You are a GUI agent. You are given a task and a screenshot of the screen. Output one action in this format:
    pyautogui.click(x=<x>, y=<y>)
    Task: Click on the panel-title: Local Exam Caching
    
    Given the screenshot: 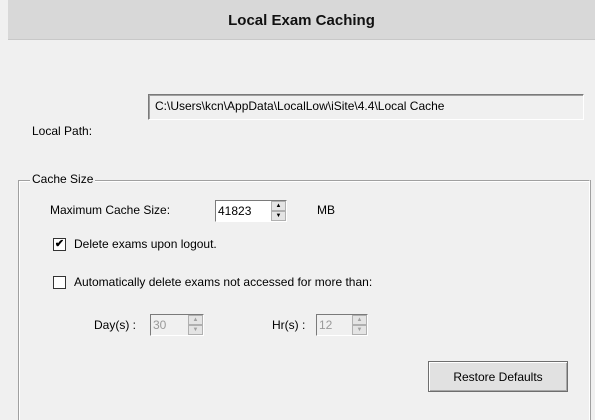 What is the action you would take?
    pyautogui.click(x=301, y=20)
    